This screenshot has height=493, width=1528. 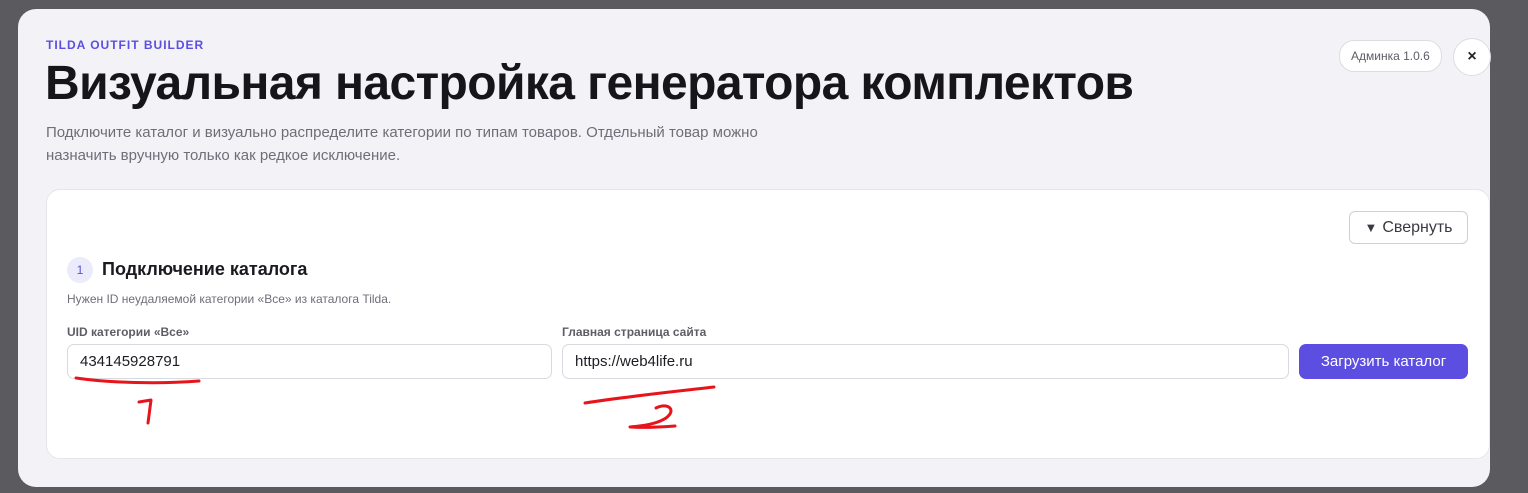 What do you see at coordinates (1371, 227) in the screenshot?
I see `triangle-down-icon: ▼` at bounding box center [1371, 227].